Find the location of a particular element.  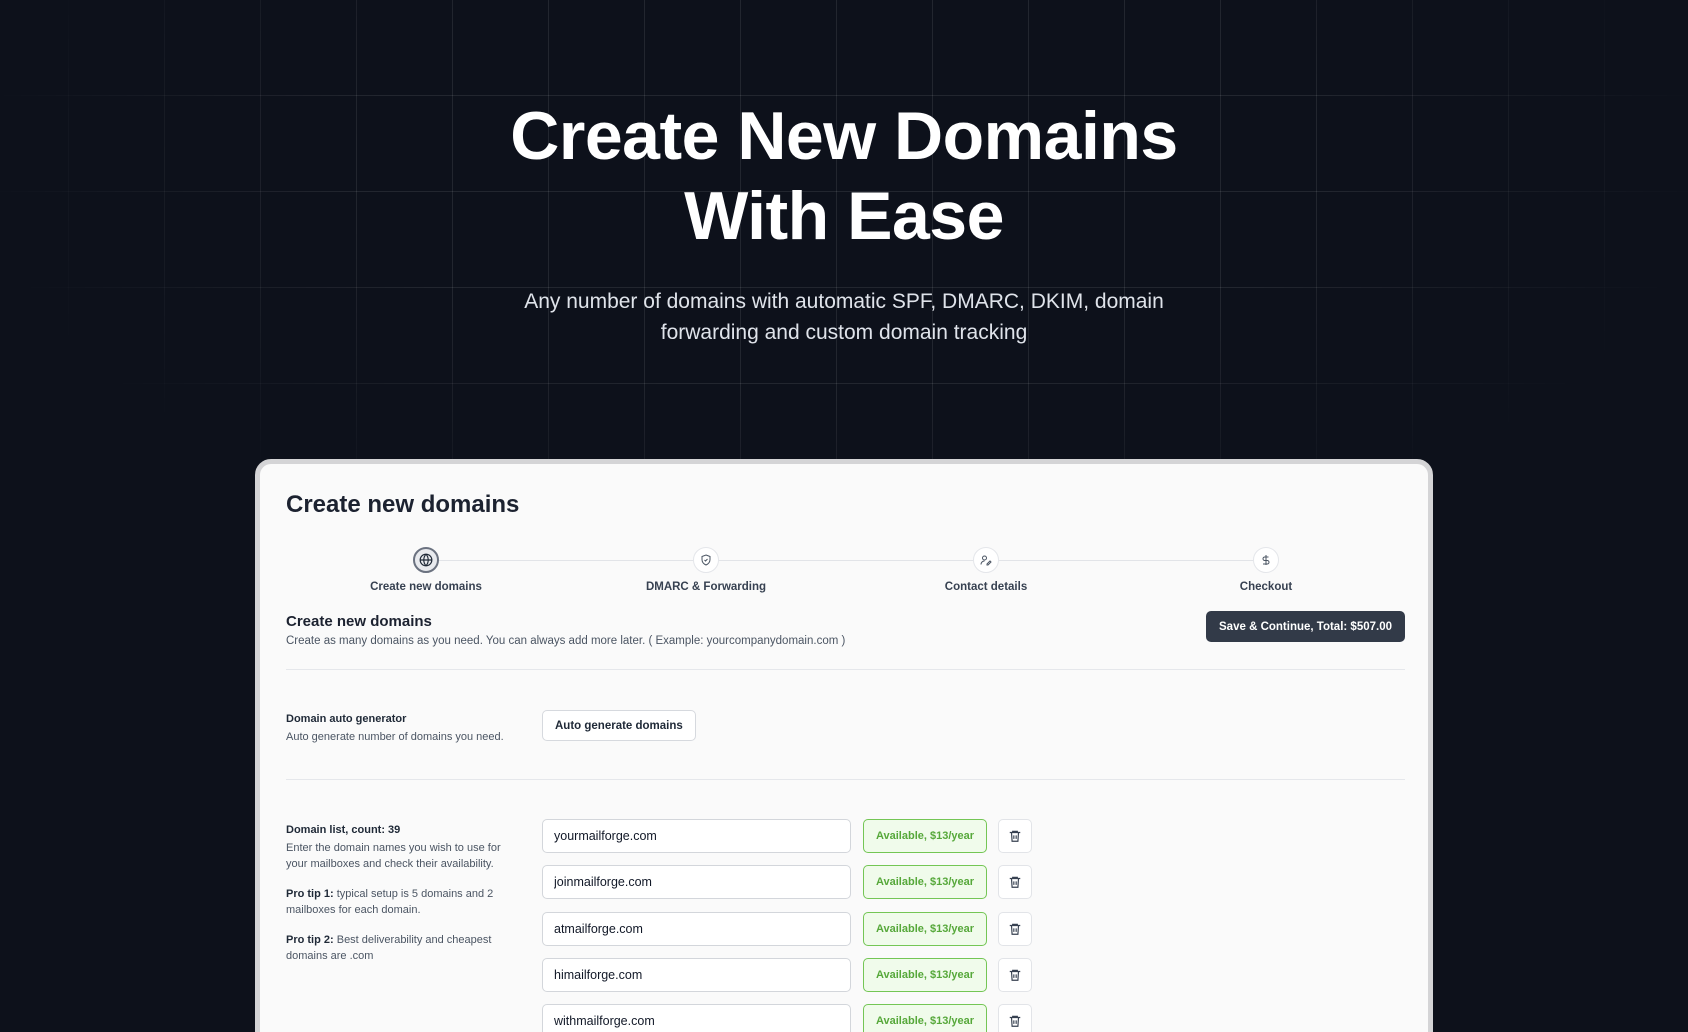

auto-generator-label: Domain auto generator is located at coordinates (346, 719).